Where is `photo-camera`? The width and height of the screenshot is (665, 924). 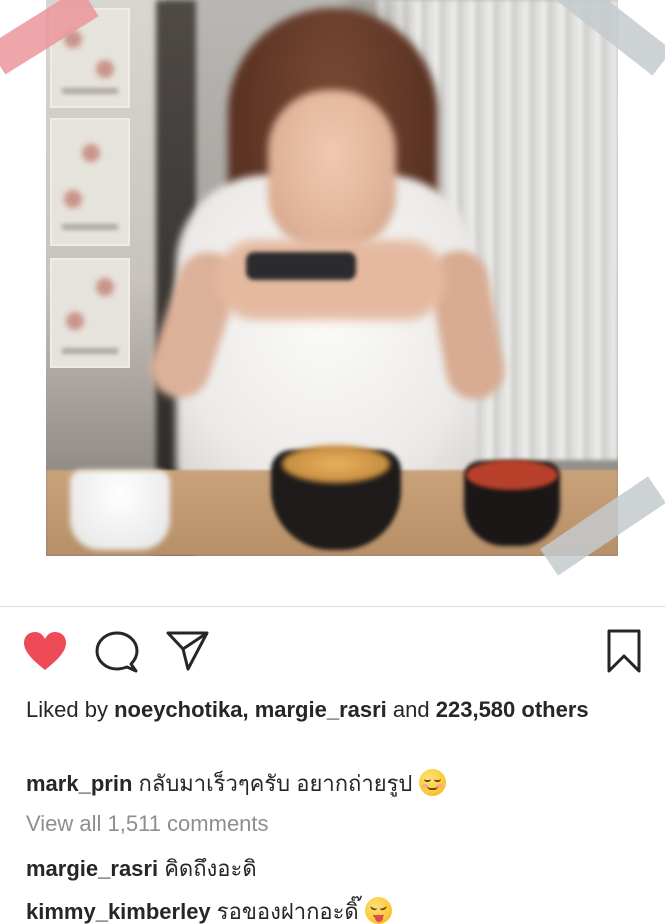 photo-camera is located at coordinates (301, 266).